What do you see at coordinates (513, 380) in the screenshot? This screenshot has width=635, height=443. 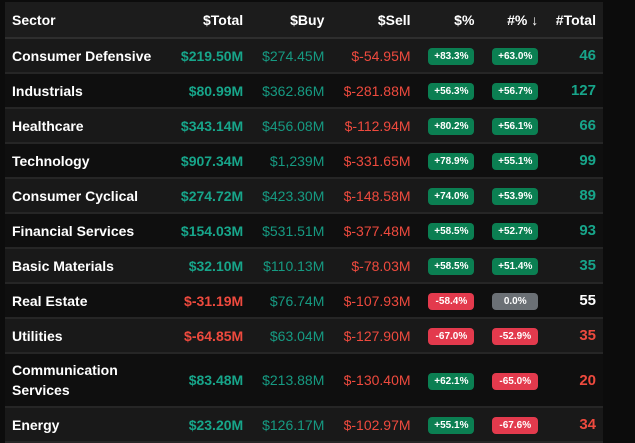 I see `count-pct-cell: -65.0%` at bounding box center [513, 380].